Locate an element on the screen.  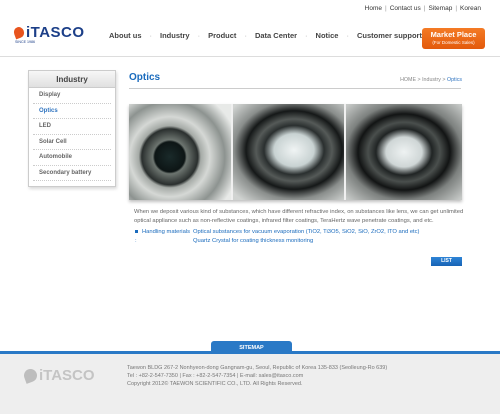
logo-since: SINCE 1986 is located at coordinates (25, 42).